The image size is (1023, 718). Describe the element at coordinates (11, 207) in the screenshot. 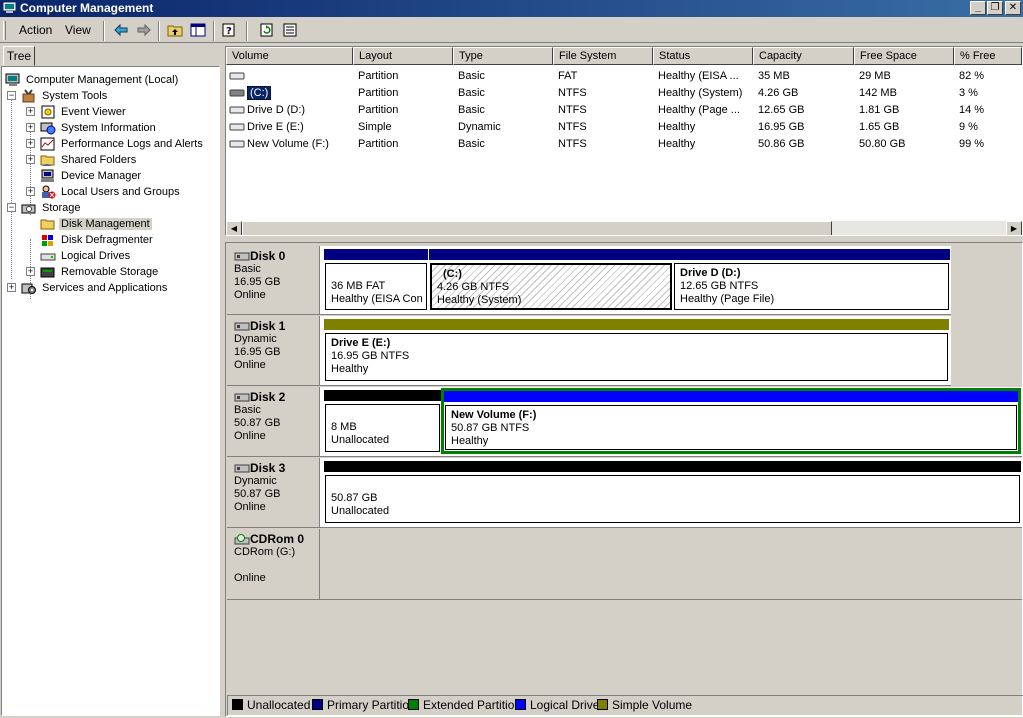

I see `tree-expander-storage: −` at that location.